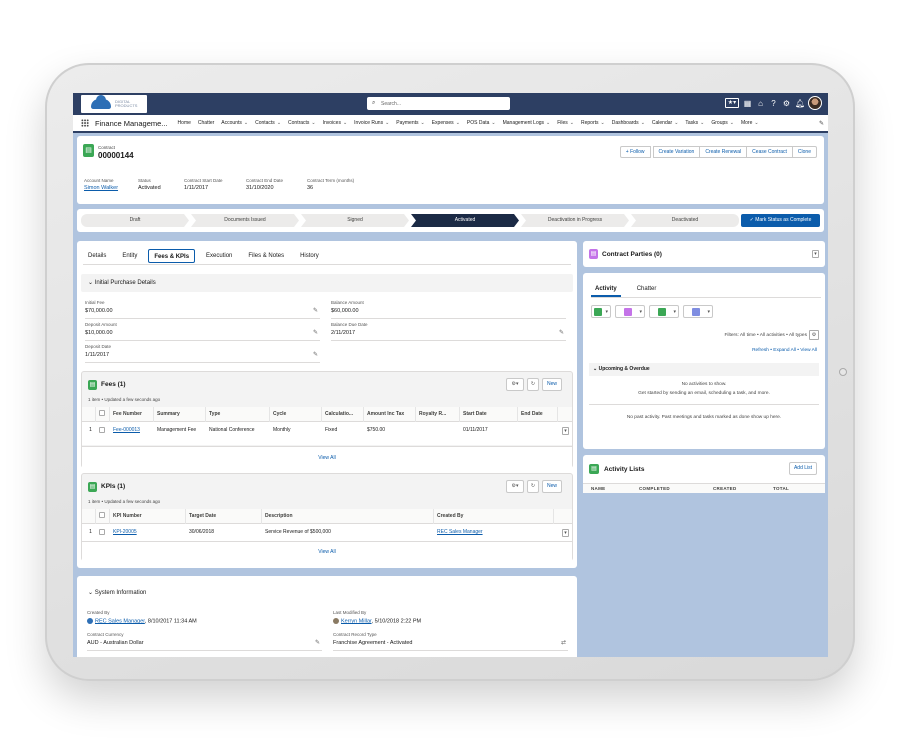 The image size is (900, 741). What do you see at coordinates (800, 103) in the screenshot?
I see `notifications-icon: 🔔︎` at bounding box center [800, 103].